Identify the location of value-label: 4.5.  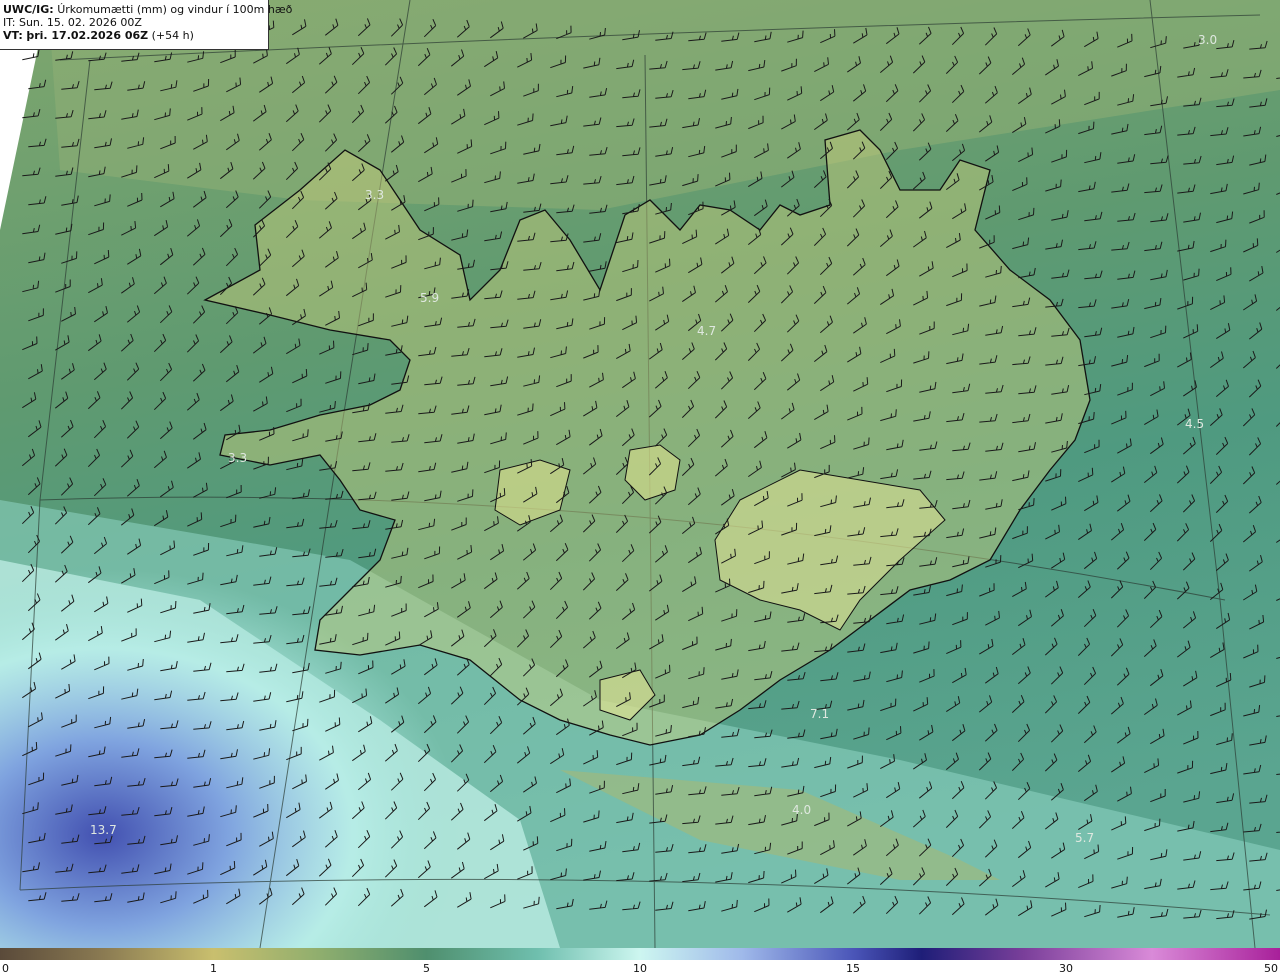
(1194, 424).